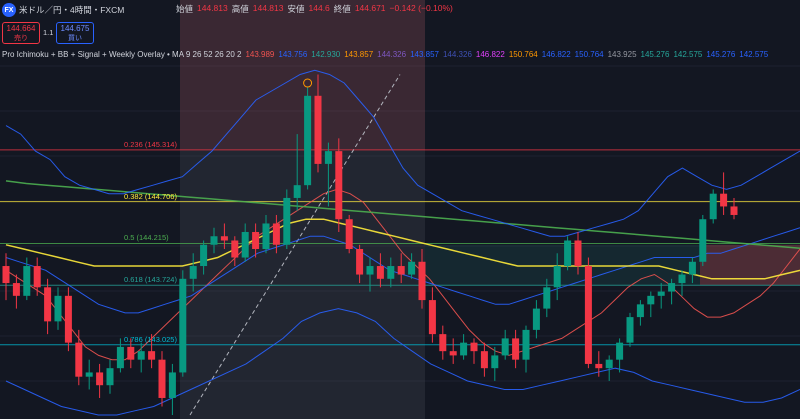 This screenshot has width=800, height=419. I want to click on fib-zone-upper, so click(302, 75).